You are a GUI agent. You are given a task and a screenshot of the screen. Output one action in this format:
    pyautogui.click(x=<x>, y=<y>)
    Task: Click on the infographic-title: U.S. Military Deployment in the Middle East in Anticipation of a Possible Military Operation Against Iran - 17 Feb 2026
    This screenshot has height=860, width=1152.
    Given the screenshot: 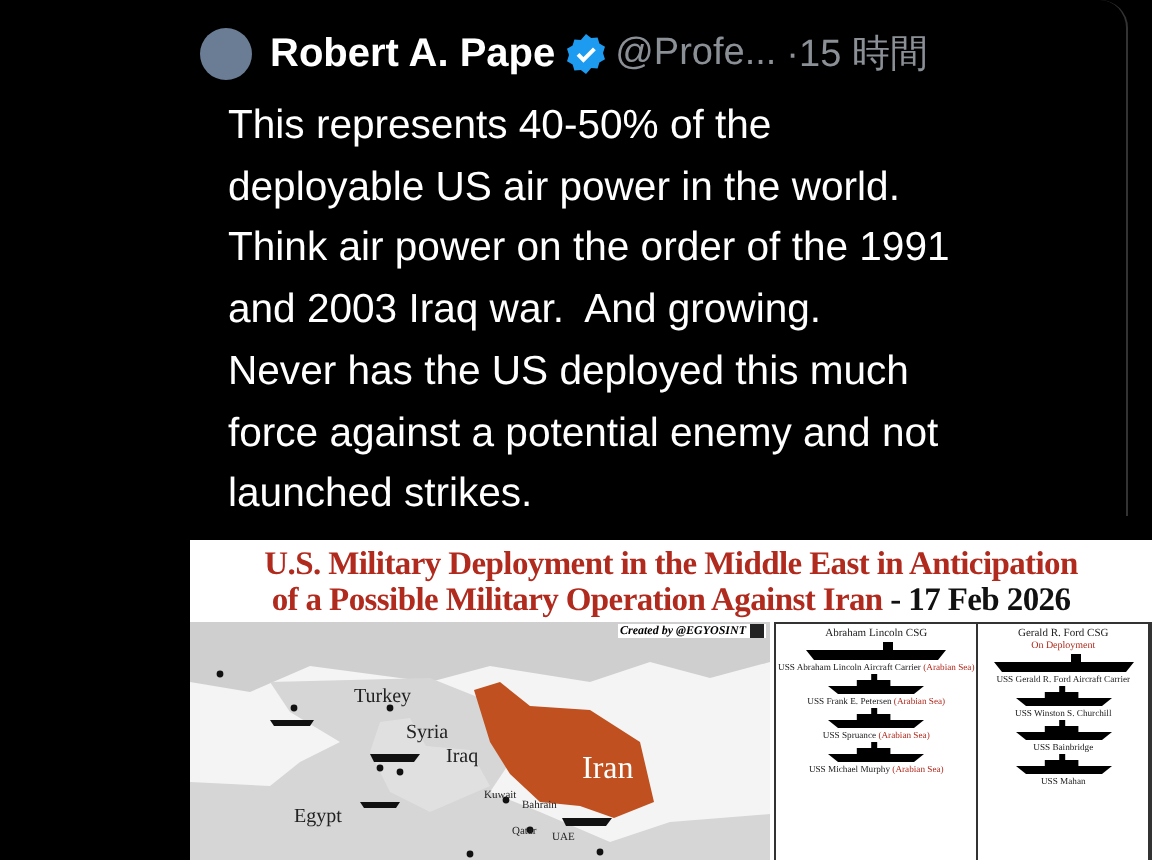 What is the action you would take?
    pyautogui.click(x=671, y=582)
    